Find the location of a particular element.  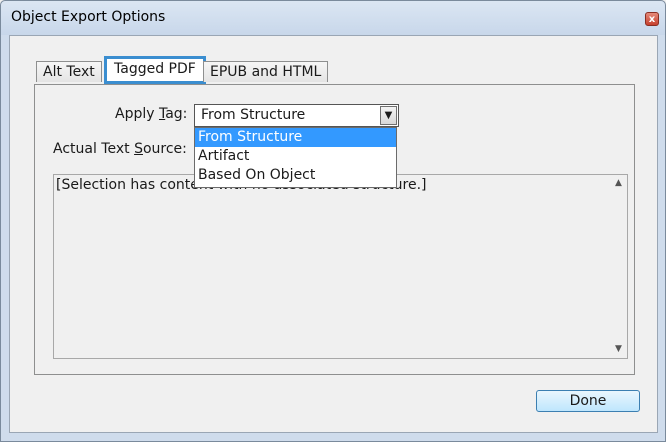

close-button: x is located at coordinates (652, 19).